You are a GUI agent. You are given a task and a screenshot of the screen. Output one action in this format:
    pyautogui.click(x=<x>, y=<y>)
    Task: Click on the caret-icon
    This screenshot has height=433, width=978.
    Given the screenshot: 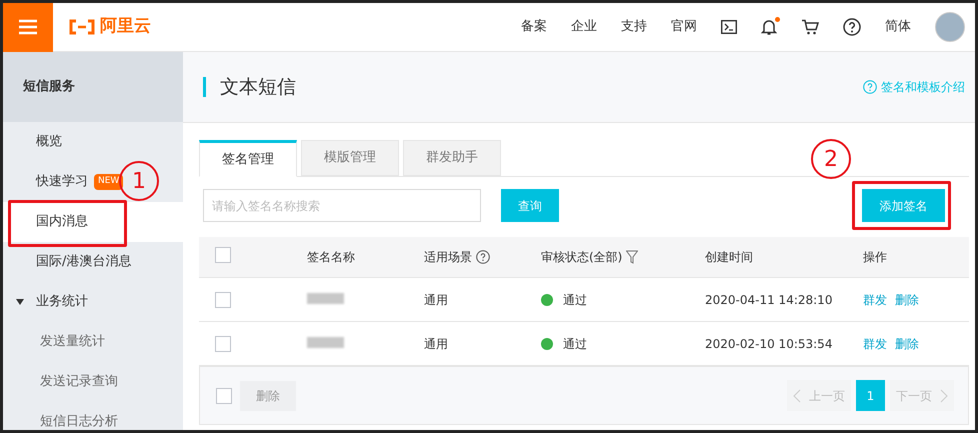 What is the action you would take?
    pyautogui.click(x=20, y=302)
    